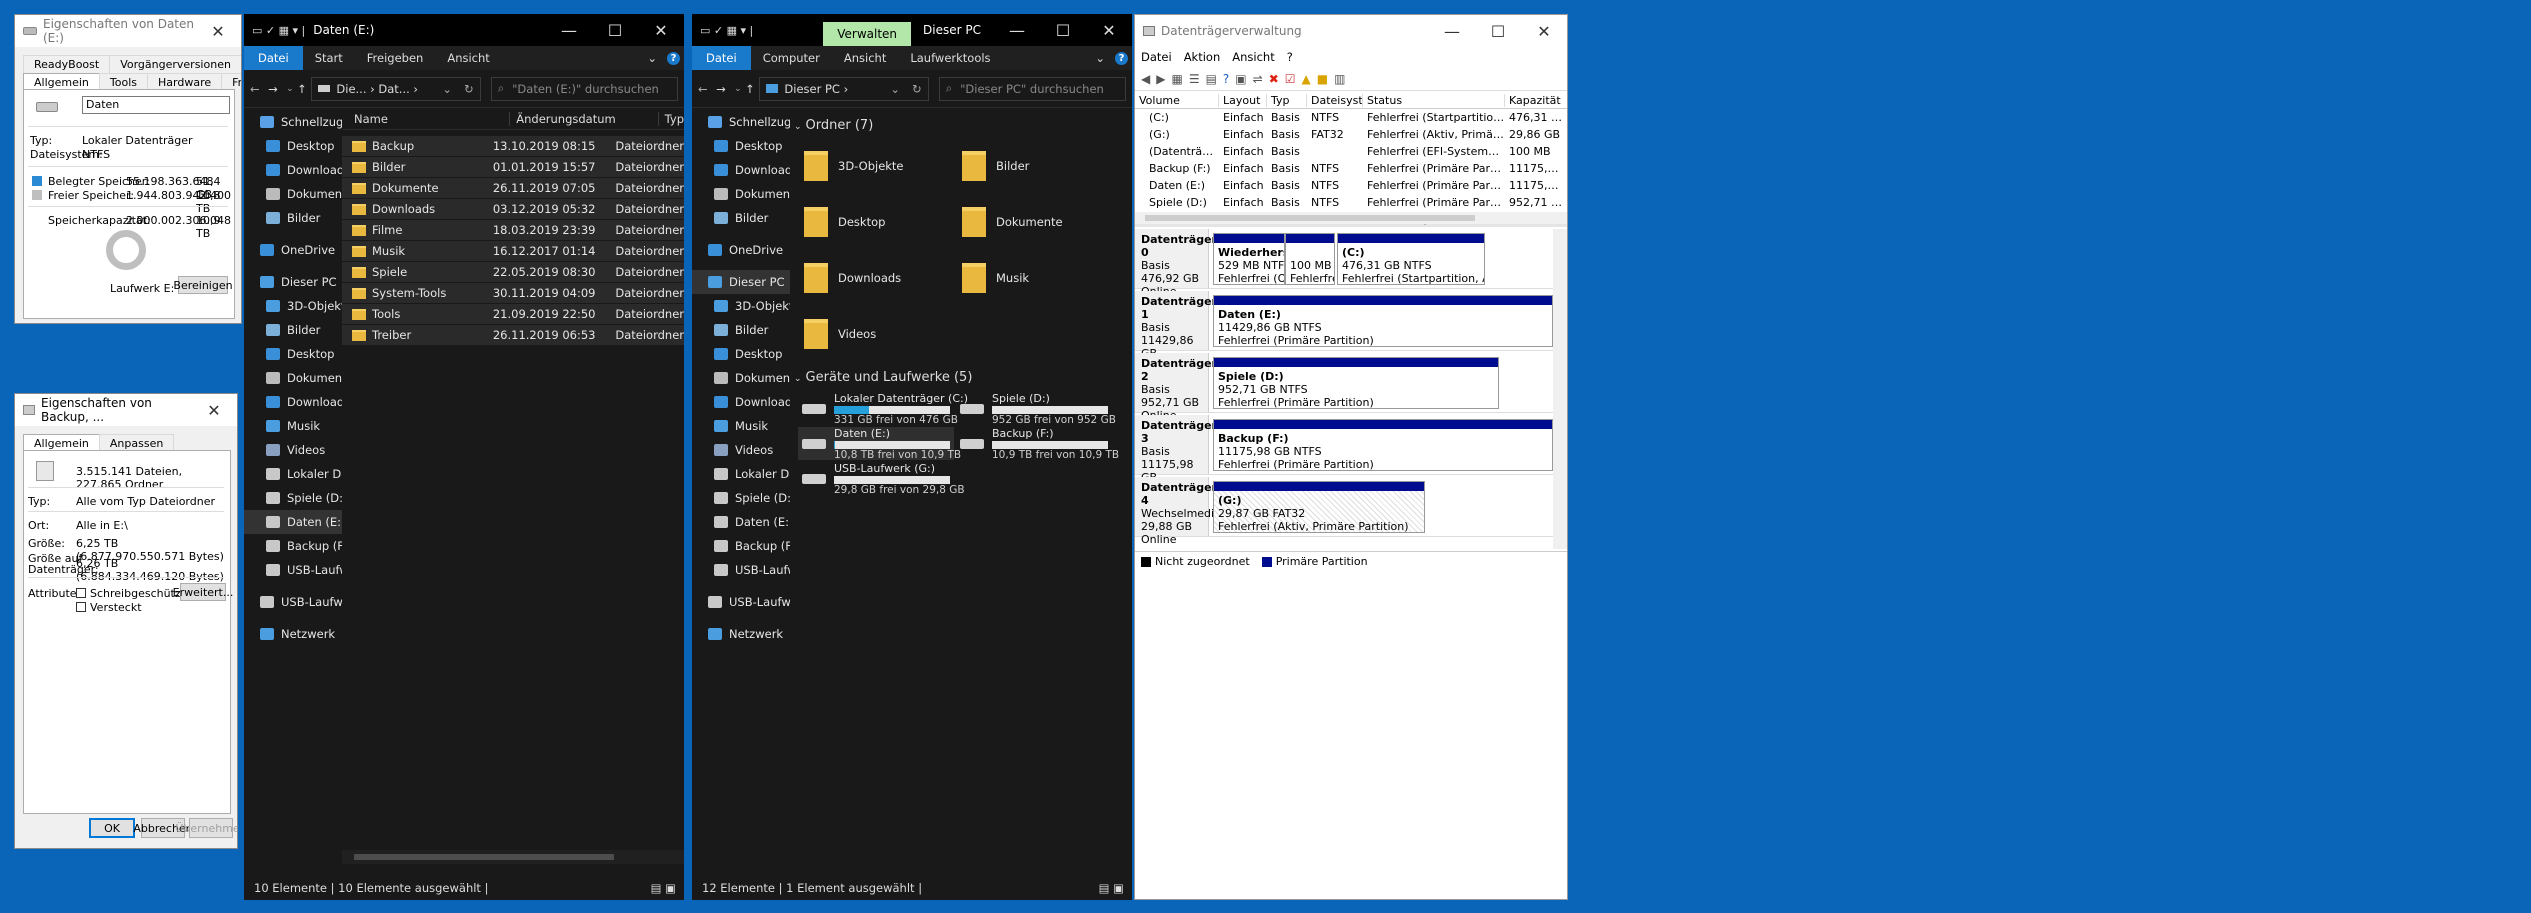  I want to click on file-row: Musik 16.12.2017 01:14 Dateiordner, so click(513, 251).